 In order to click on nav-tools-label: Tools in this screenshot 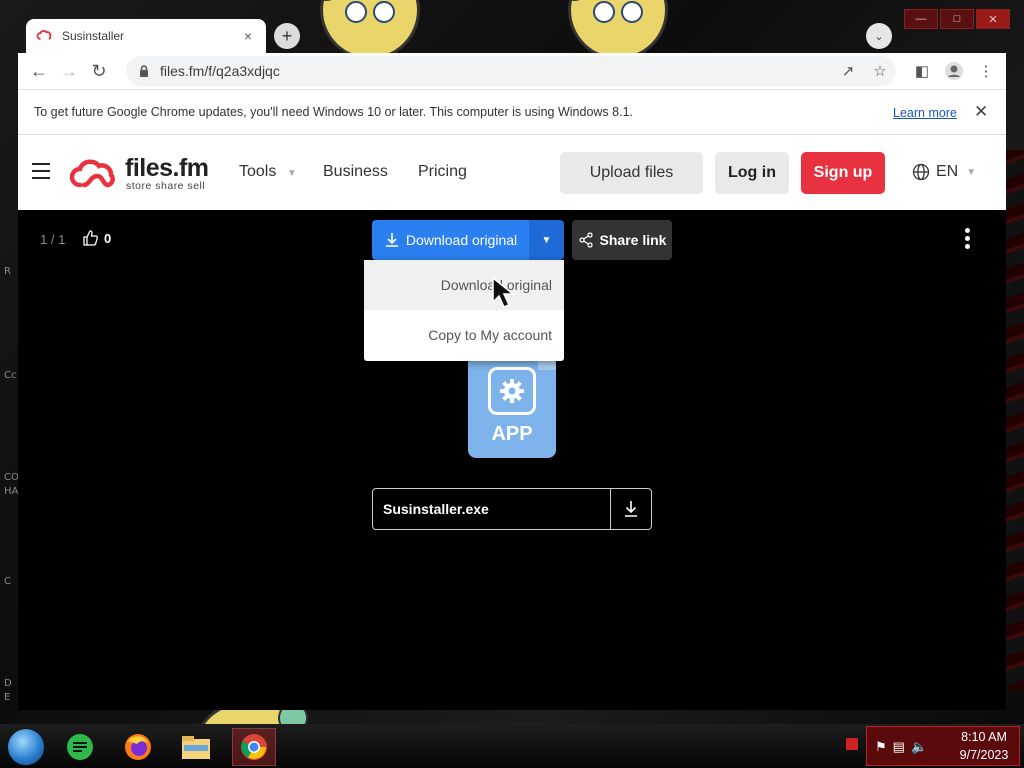, I will do `click(258, 171)`.